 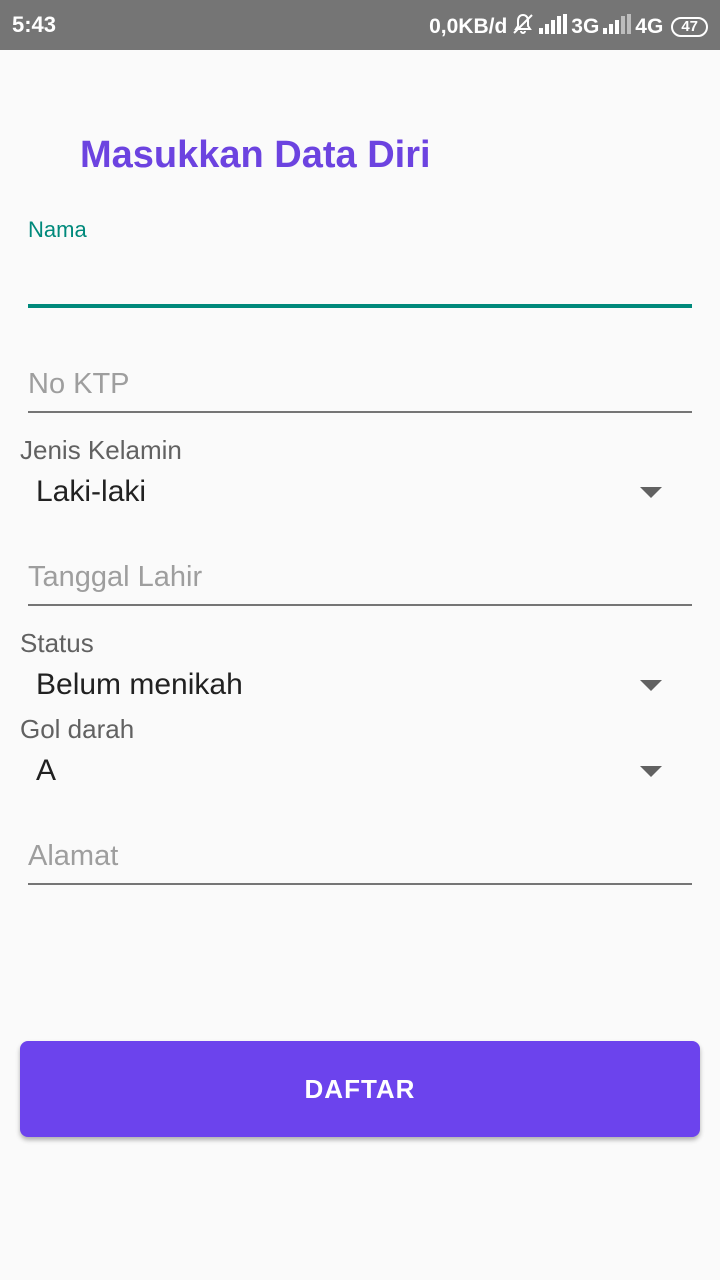 What do you see at coordinates (360, 306) in the screenshot?
I see `nama-underline` at bounding box center [360, 306].